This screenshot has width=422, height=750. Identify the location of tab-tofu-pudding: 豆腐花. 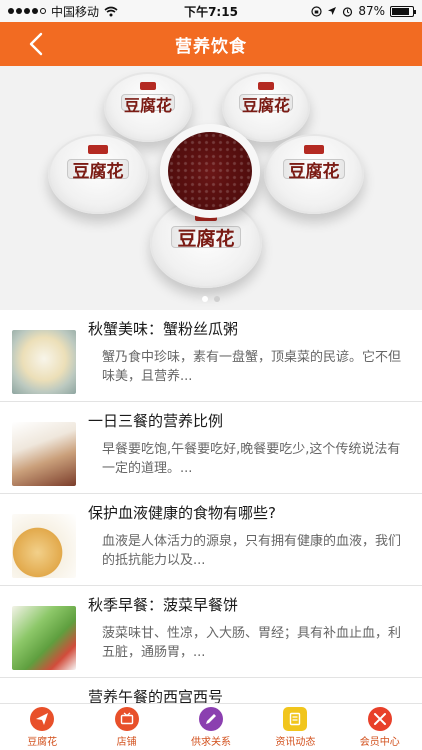
(42, 727).